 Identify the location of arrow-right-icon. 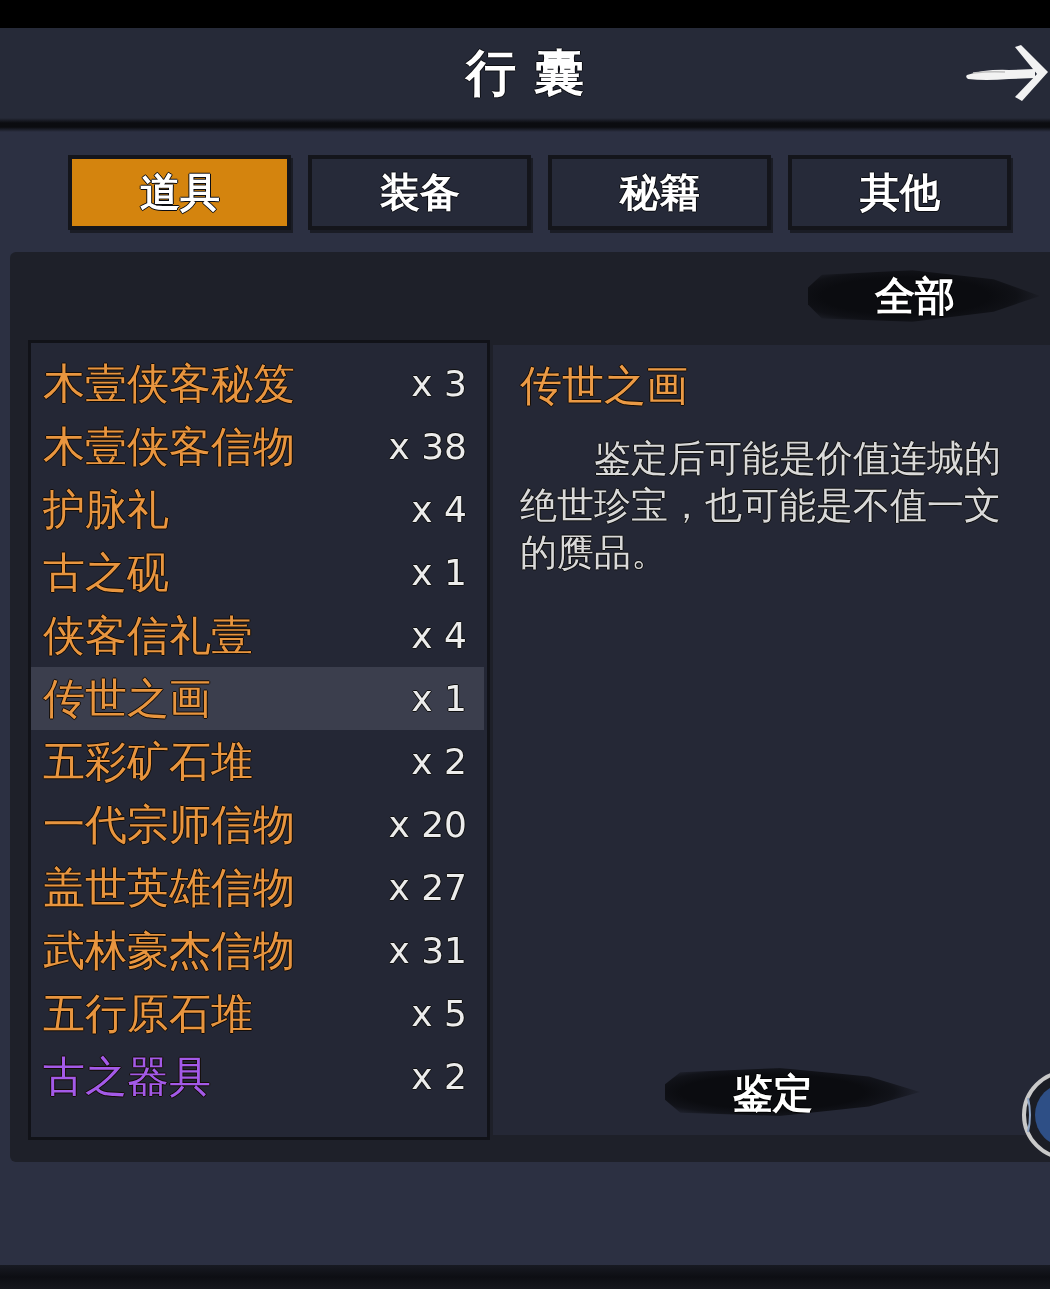
(1007, 73).